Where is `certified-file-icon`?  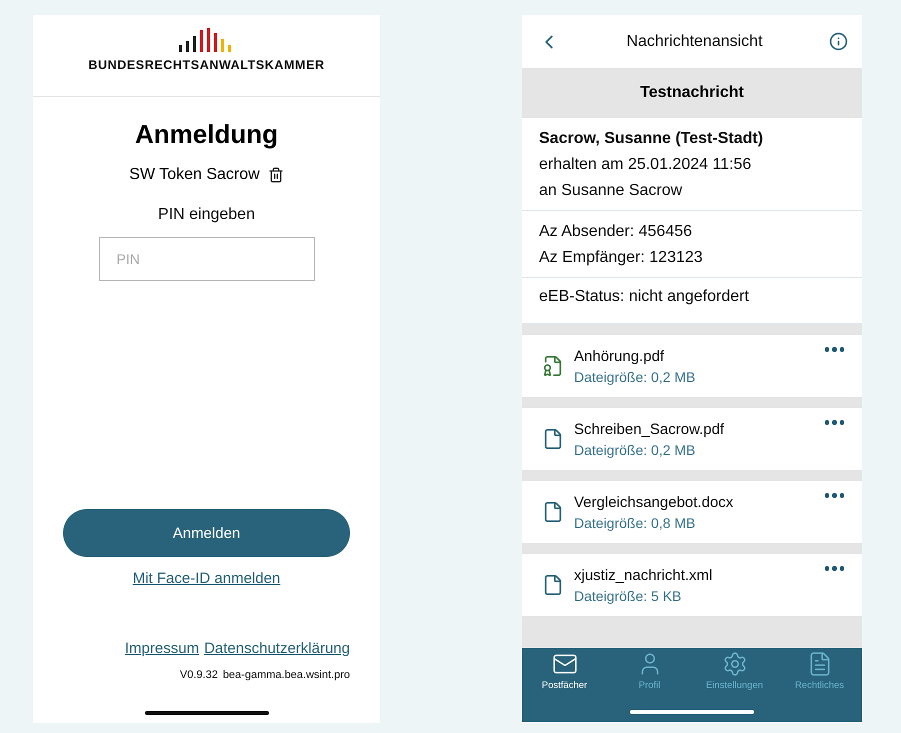
certified-file-icon is located at coordinates (553, 366).